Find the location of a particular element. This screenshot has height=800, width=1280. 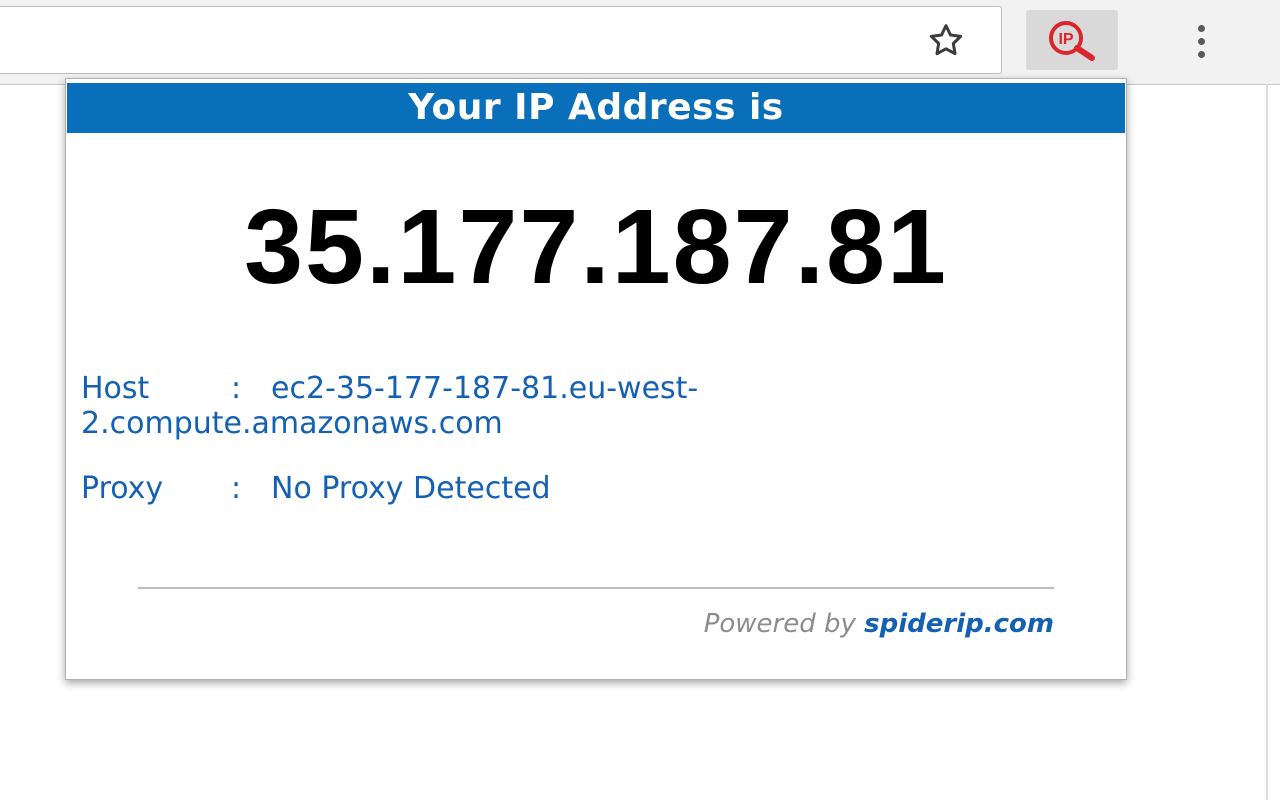

footer-divider is located at coordinates (596, 588).